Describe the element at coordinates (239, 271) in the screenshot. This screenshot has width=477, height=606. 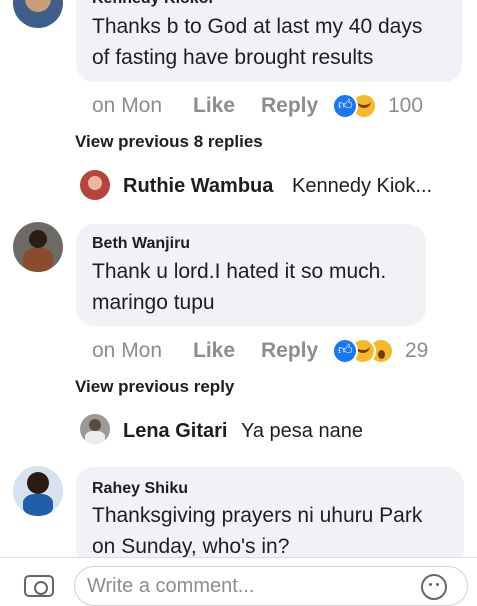
I see `comment-text: Thank u lord.I hated it so much.` at that location.